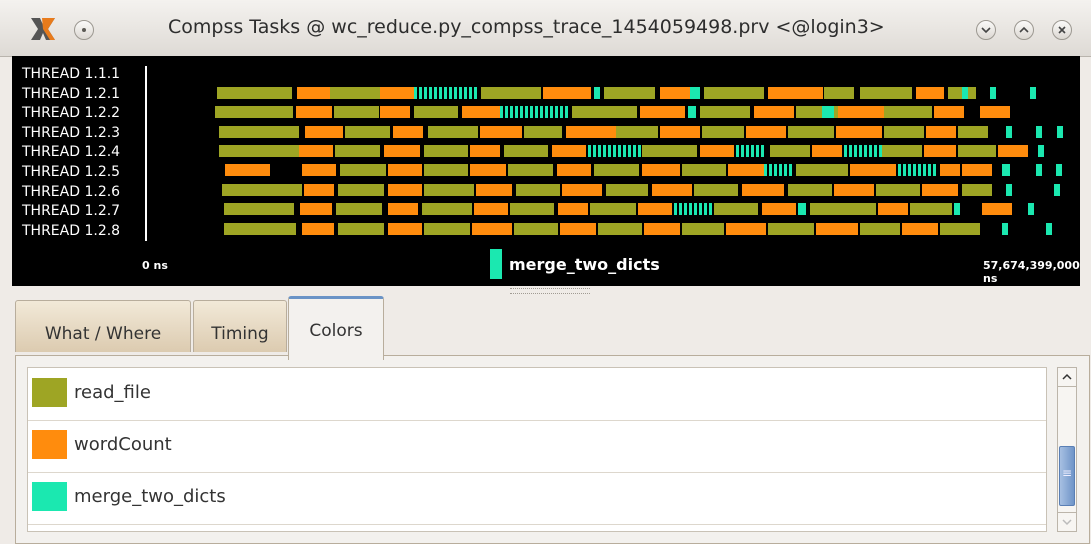 The width and height of the screenshot is (1091, 544). I want to click on hover-color-swatch, so click(496, 264).